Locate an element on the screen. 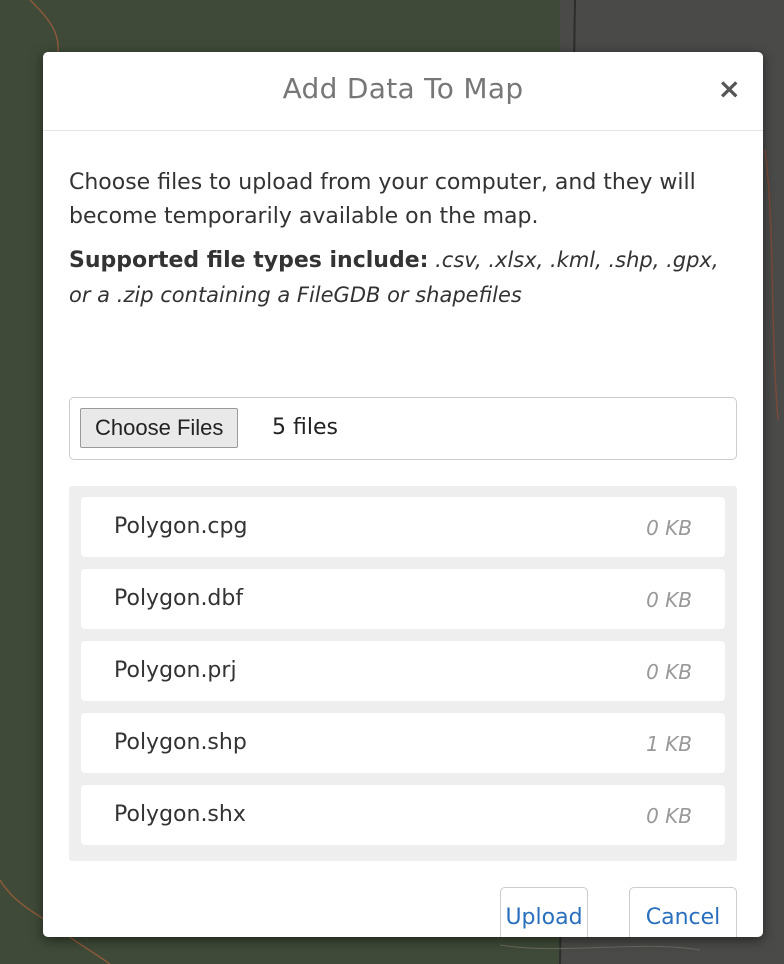  file-input: Choose Files 5 files is located at coordinates (403, 428).